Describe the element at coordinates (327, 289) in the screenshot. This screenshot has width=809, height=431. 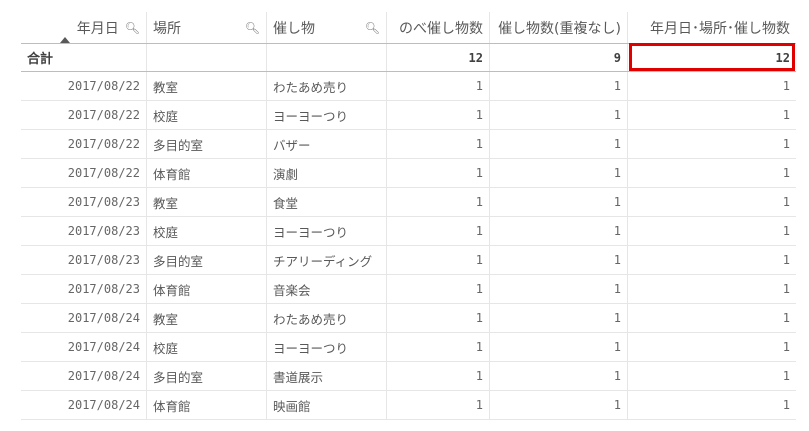
I see `cell-event: 音楽会` at that location.